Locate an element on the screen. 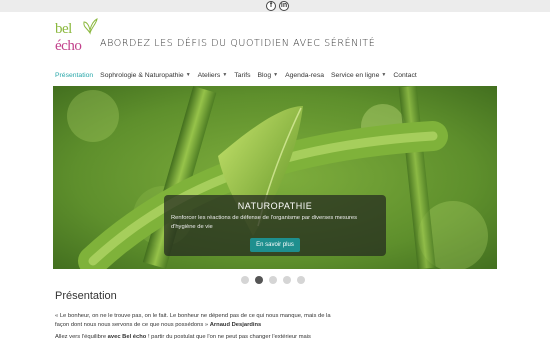 Image resolution: width=550 pixels, height=344 pixels. nav-item-service-en-ligne: Service en ligne ▼ is located at coordinates (358, 75).